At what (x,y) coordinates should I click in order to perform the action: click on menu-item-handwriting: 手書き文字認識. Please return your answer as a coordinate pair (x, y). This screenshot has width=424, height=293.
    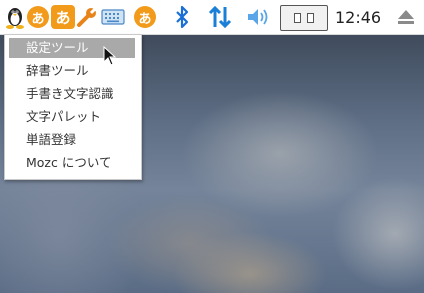
    Looking at the image, I should click on (72, 94).